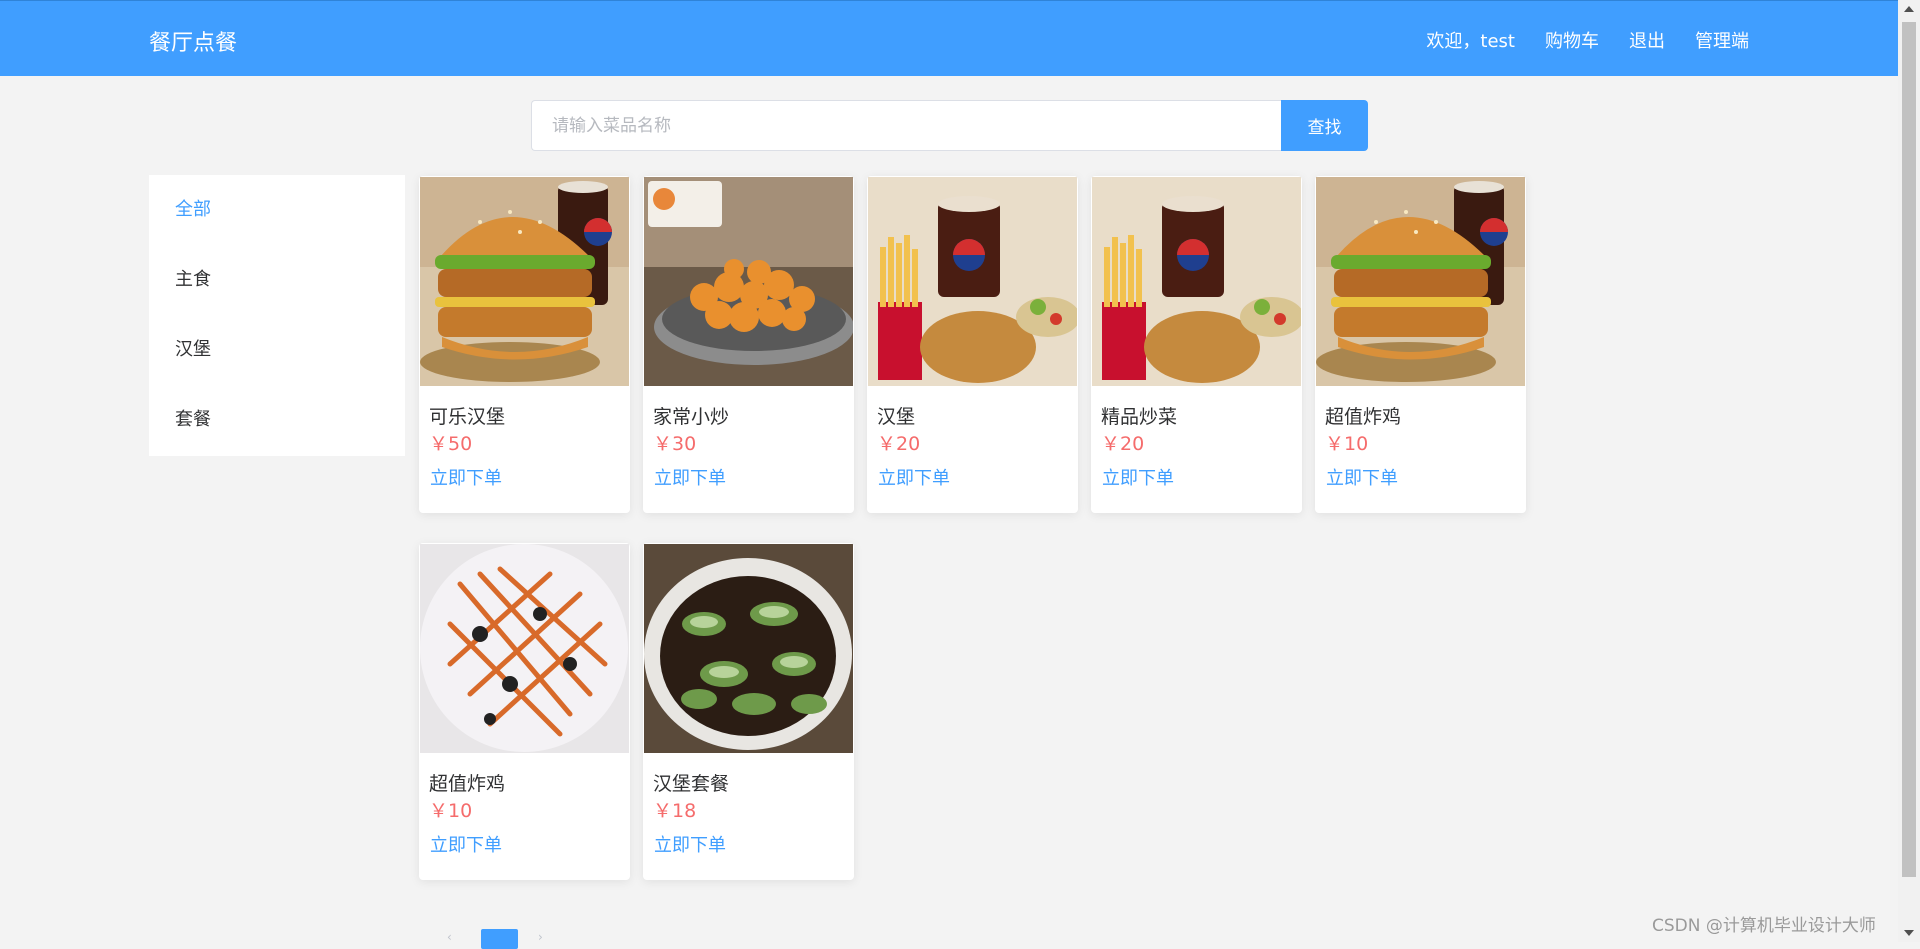  I want to click on product-name: 家常小炒, so click(691, 417).